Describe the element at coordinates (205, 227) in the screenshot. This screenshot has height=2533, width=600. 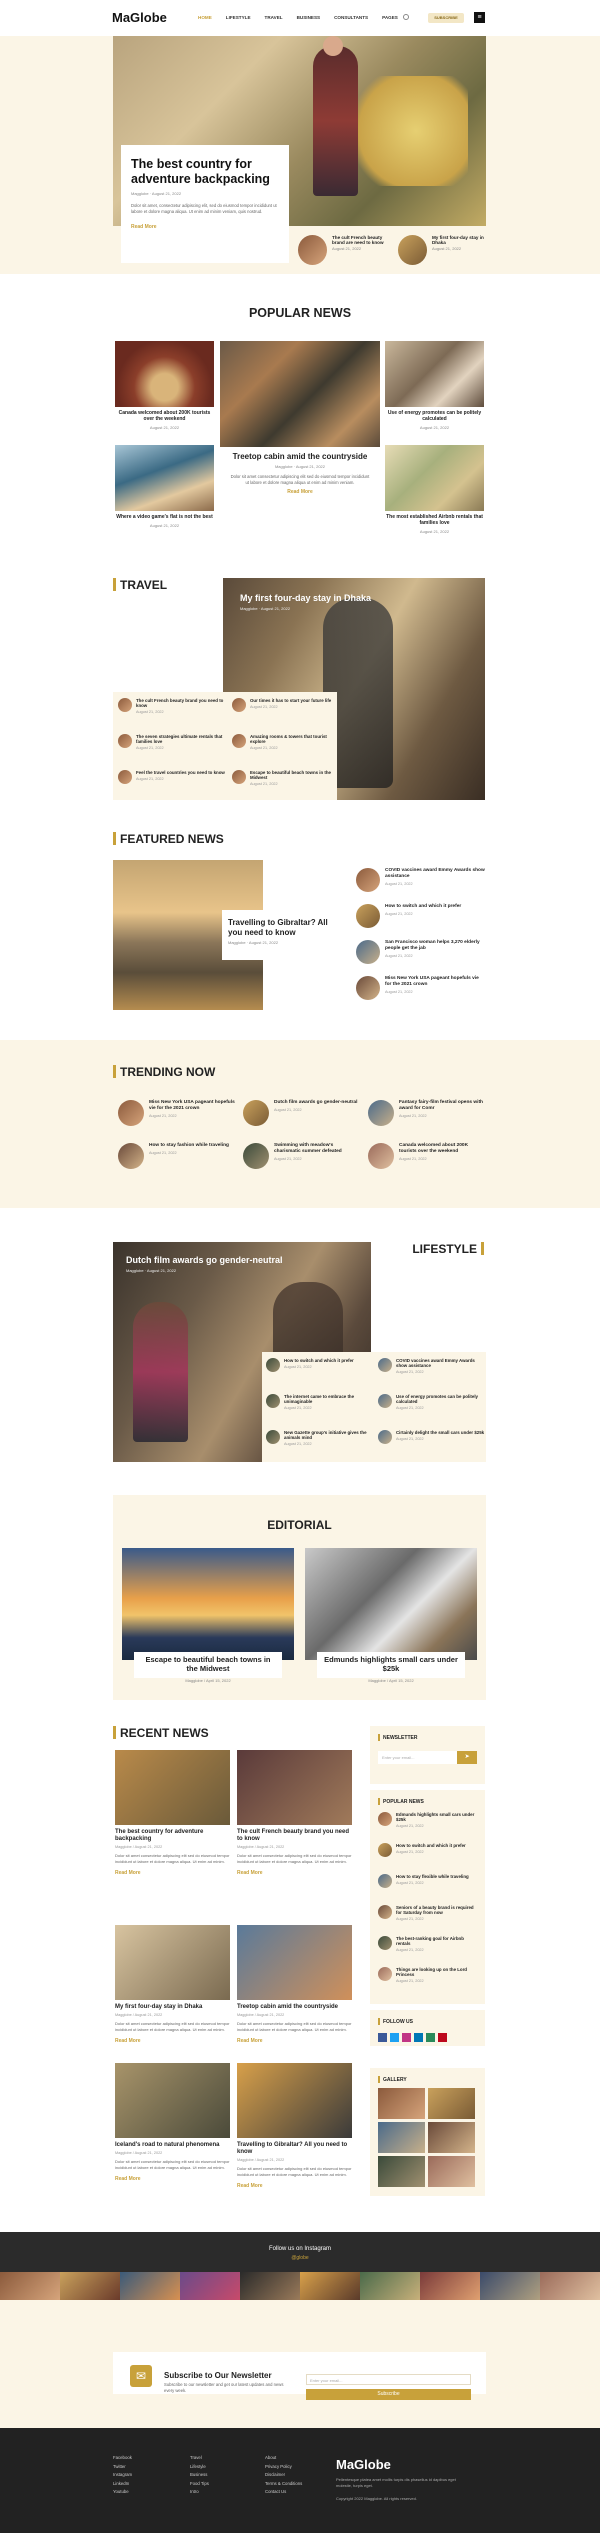
I see `hero-read-more: Read More` at that location.